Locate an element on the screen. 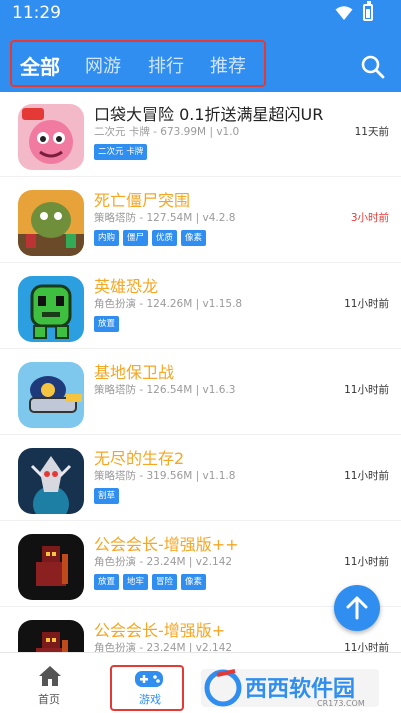 The height and width of the screenshot is (713, 401). update-time: 3小时前 is located at coordinates (369, 218).